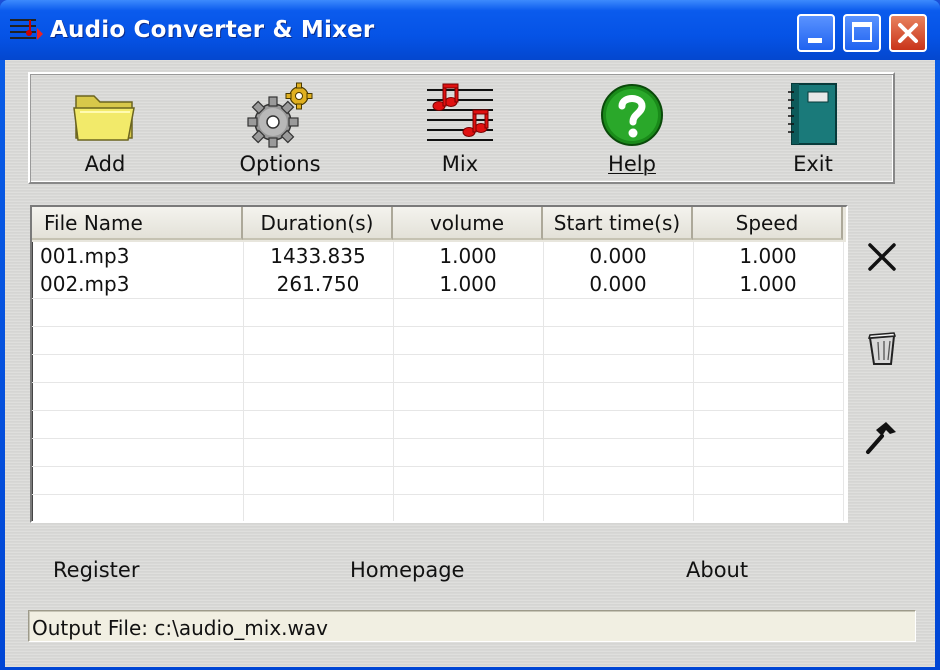 Image resolution: width=940 pixels, height=670 pixels. I want to click on cell-duration: 1433.835, so click(318, 256).